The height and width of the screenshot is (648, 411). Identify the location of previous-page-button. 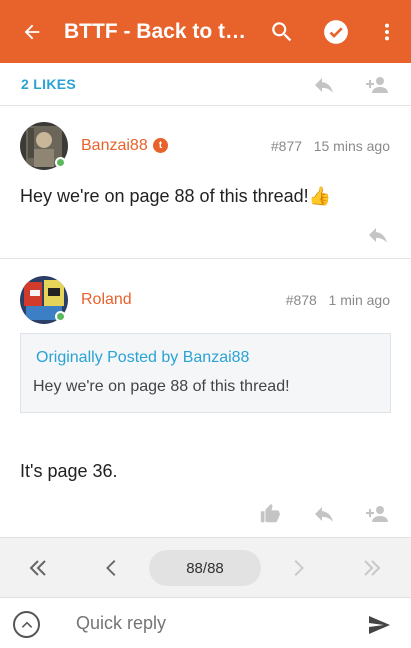
(112, 568).